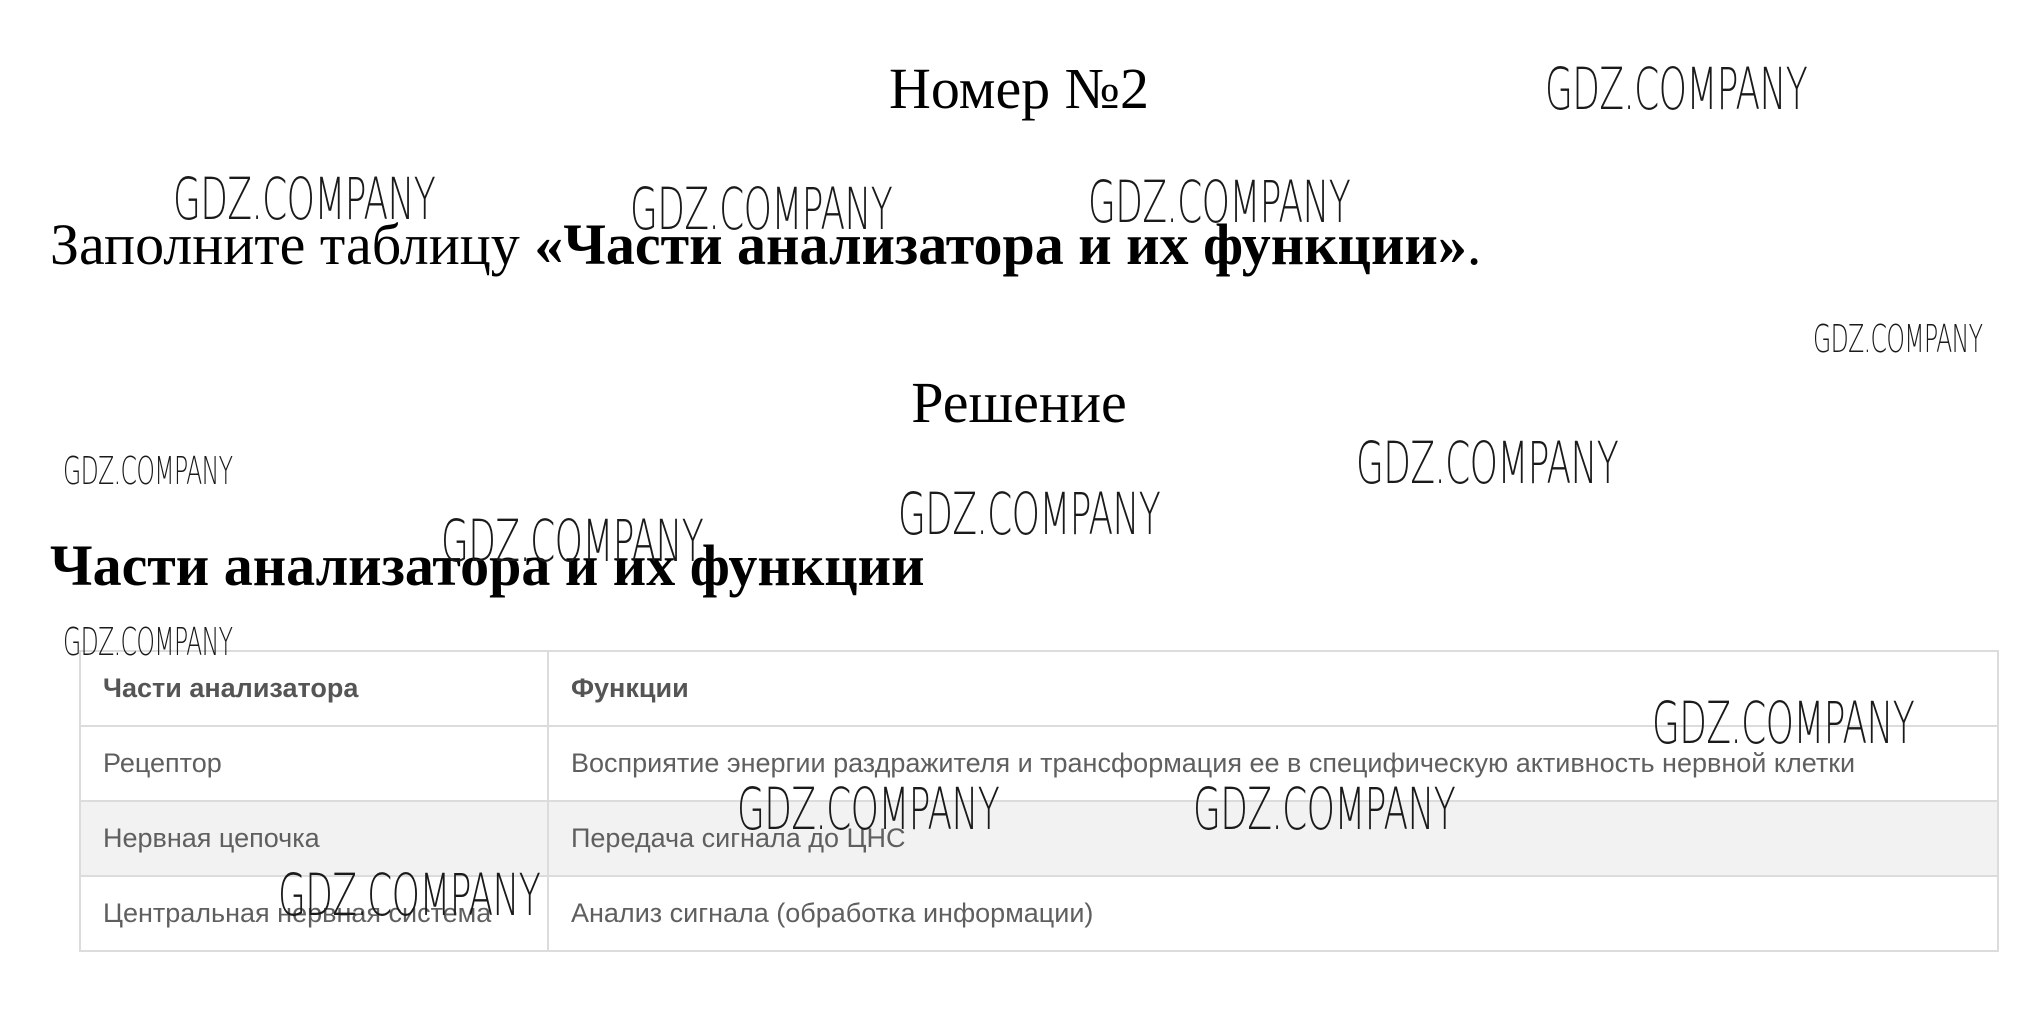 Image resolution: width=2038 pixels, height=1021 pixels. Describe the element at coordinates (1474, 244) in the screenshot. I see `task-suffix: .` at that location.